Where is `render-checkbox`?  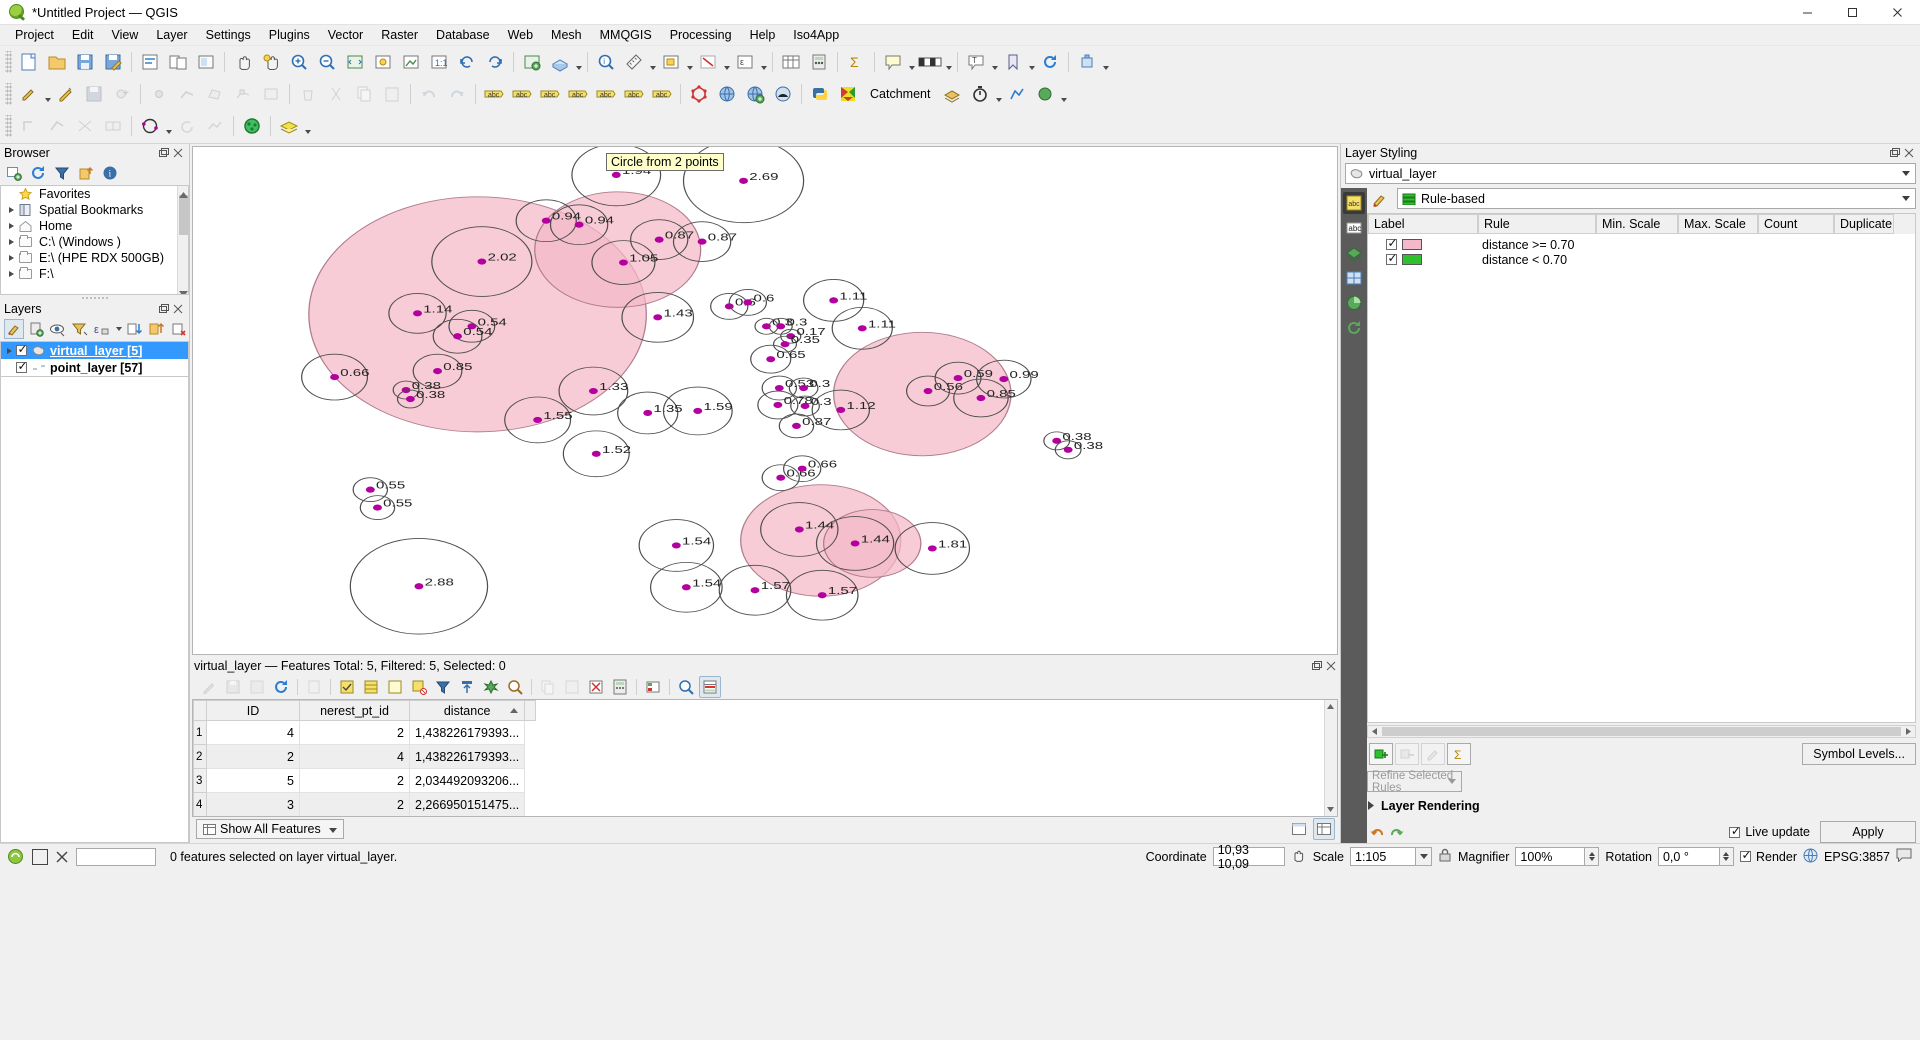 render-checkbox is located at coordinates (1745, 855).